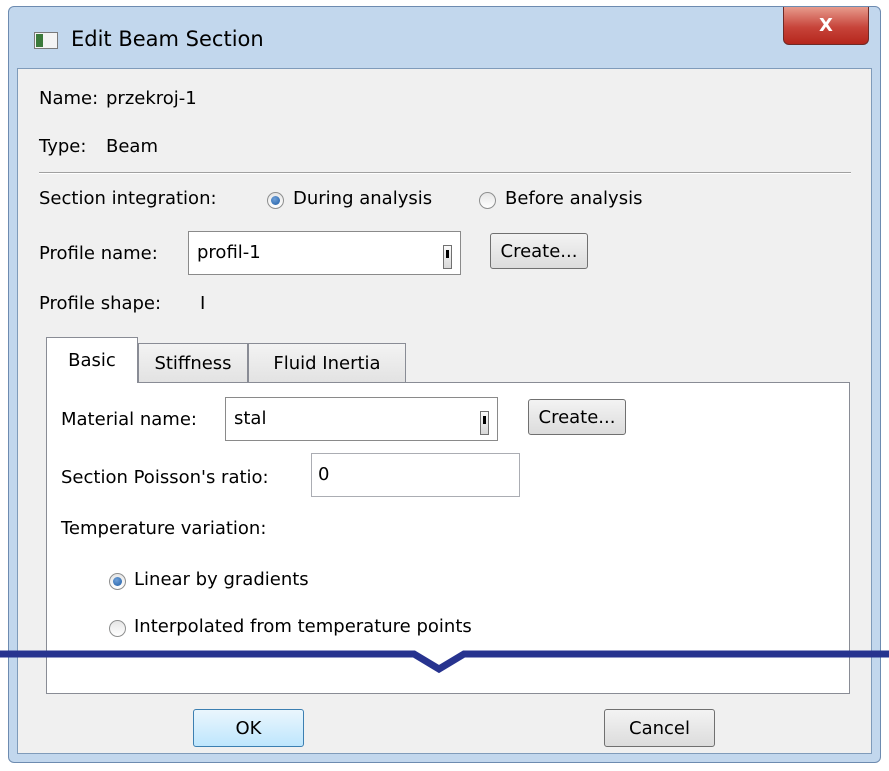 This screenshot has width=889, height=771. What do you see at coordinates (129, 419) in the screenshot?
I see `material-name-label: Material name:` at bounding box center [129, 419].